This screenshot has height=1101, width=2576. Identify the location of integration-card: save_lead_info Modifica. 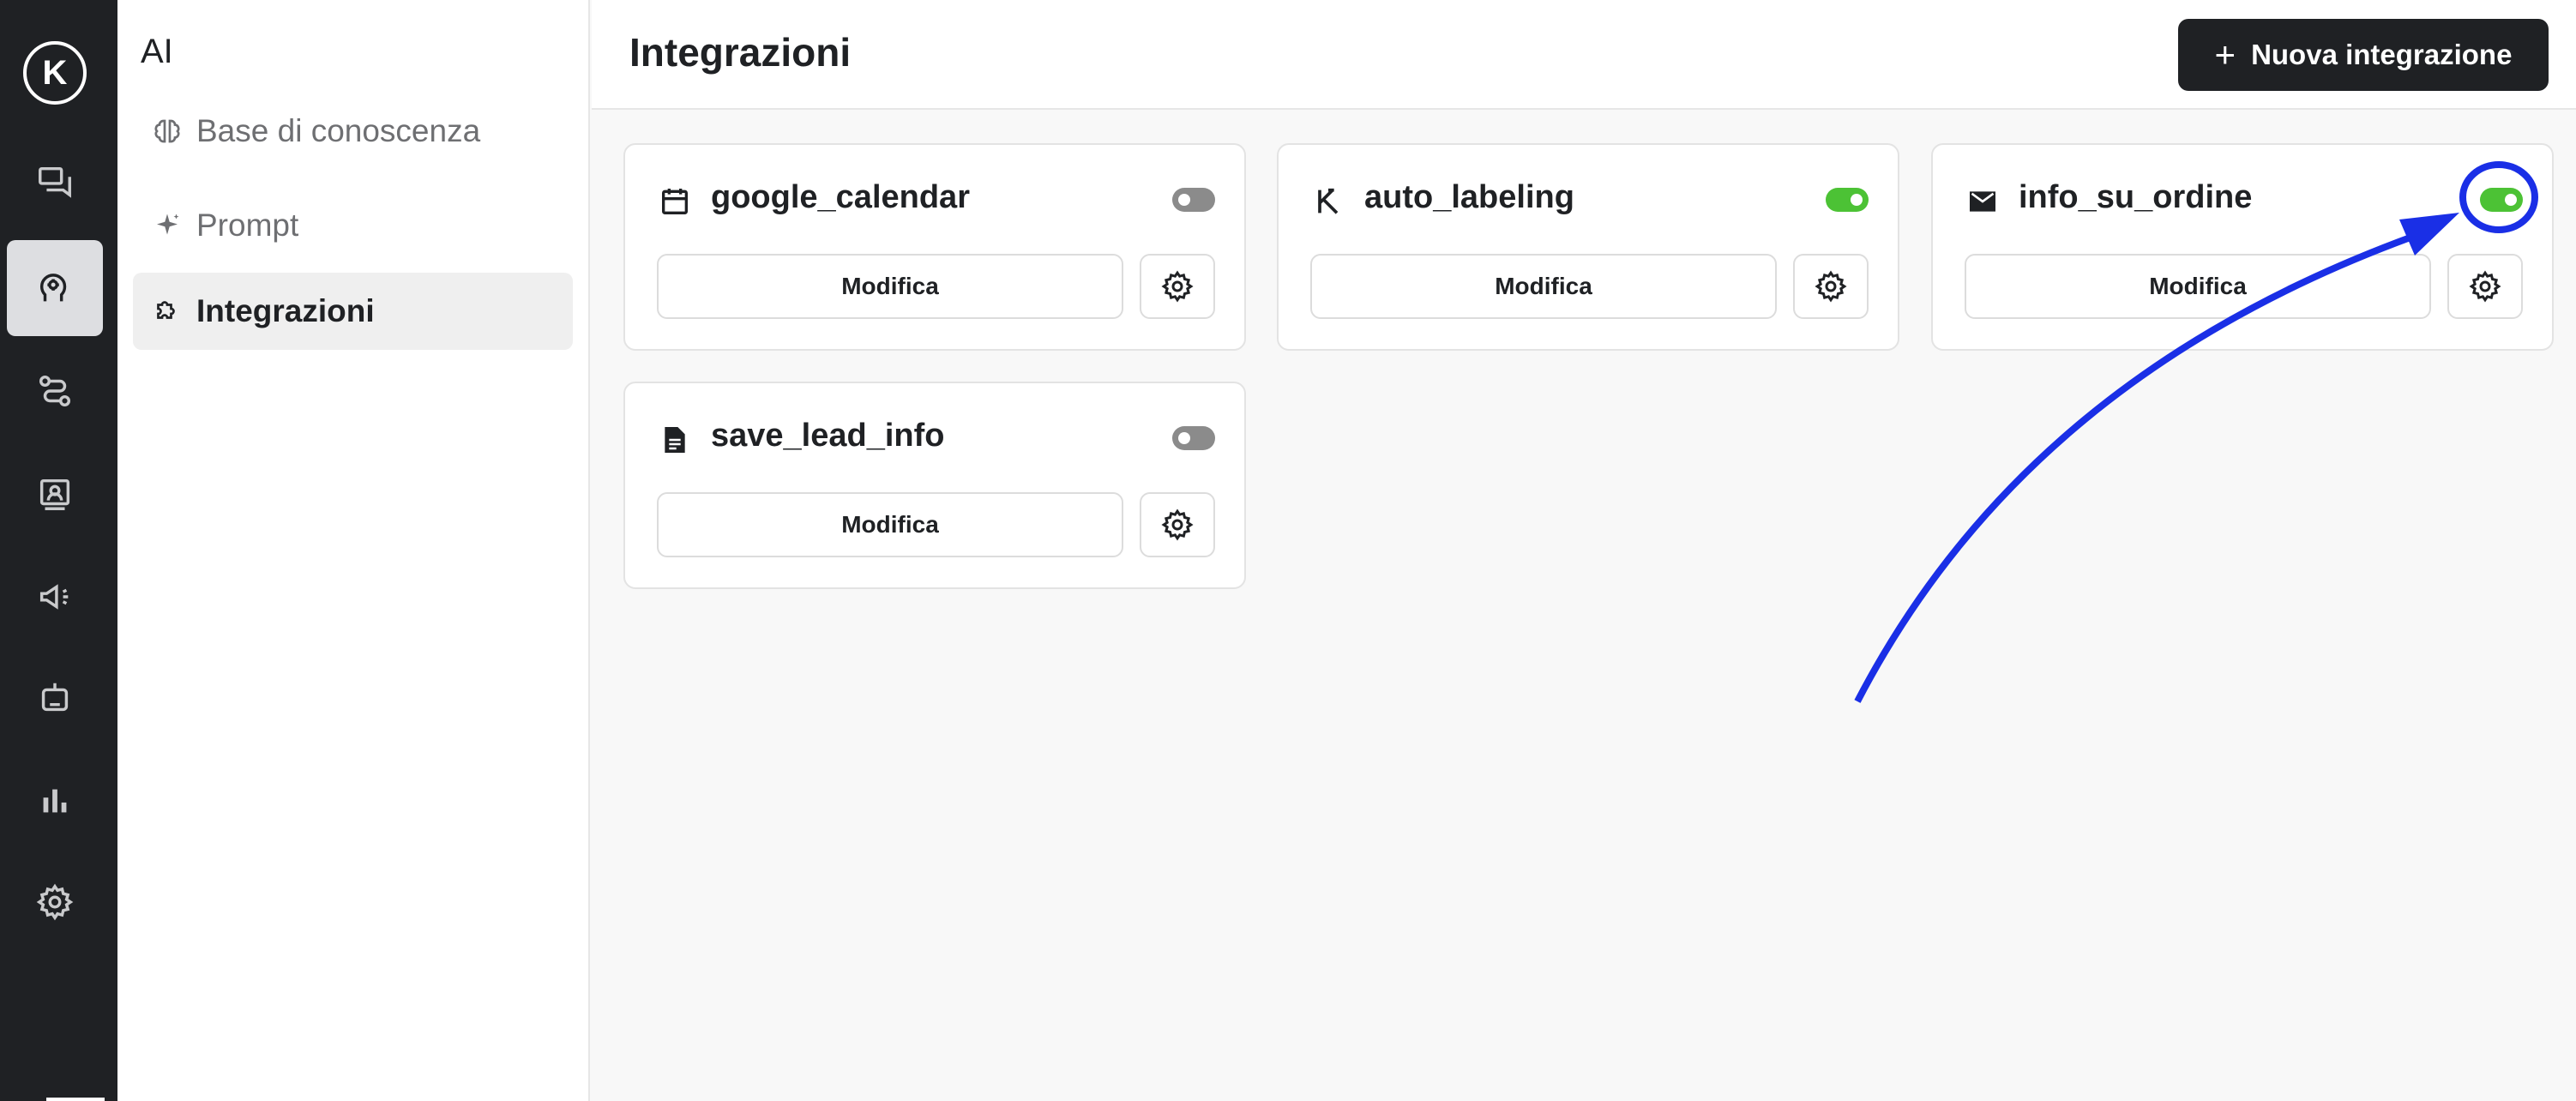
(934, 485).